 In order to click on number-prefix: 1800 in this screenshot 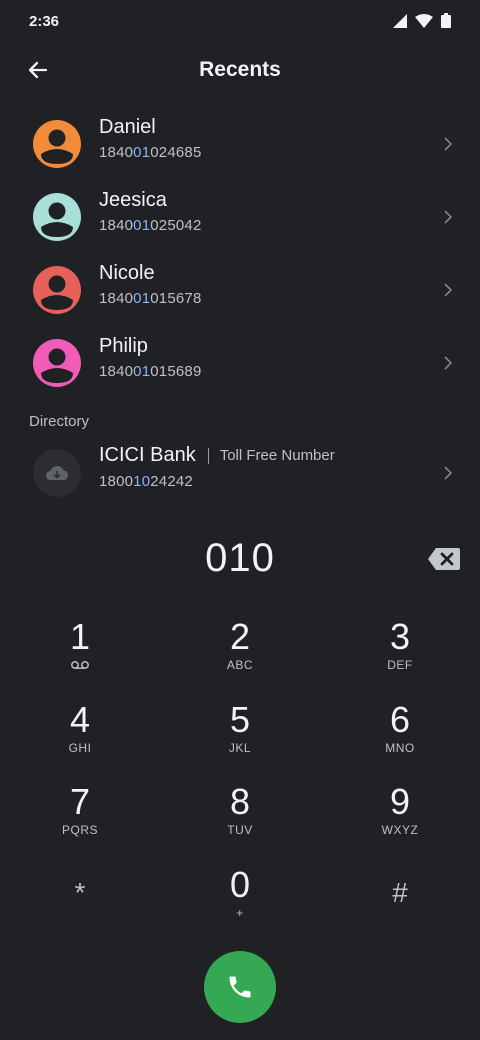, I will do `click(116, 481)`.